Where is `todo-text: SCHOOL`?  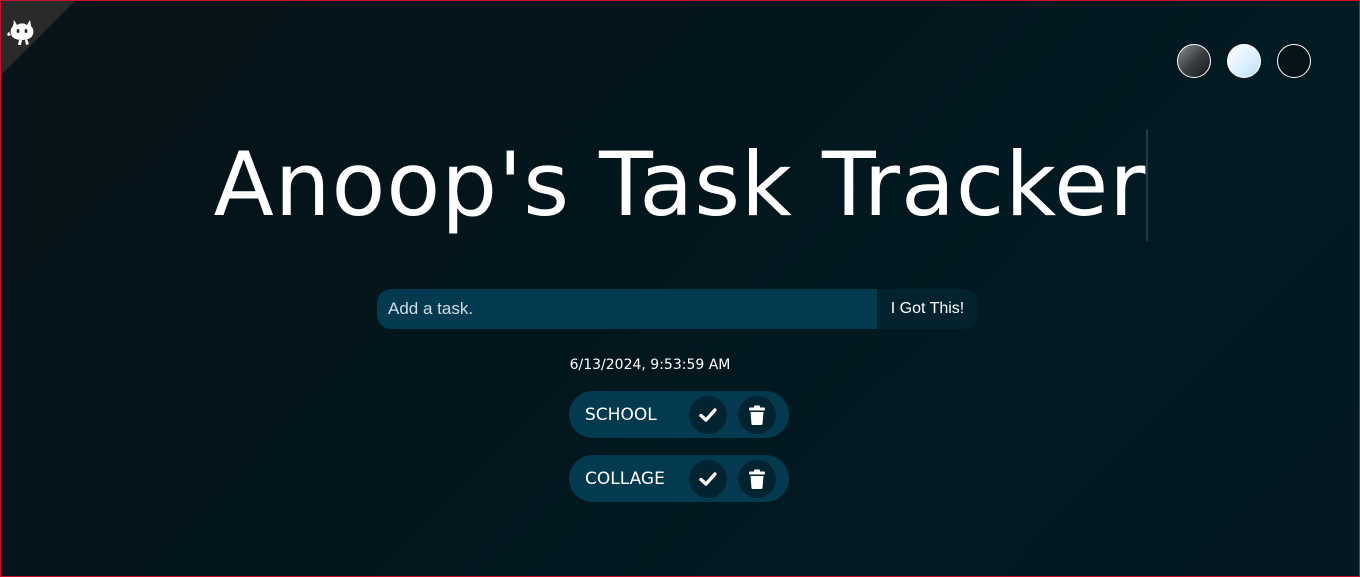
todo-text: SCHOOL is located at coordinates (621, 414).